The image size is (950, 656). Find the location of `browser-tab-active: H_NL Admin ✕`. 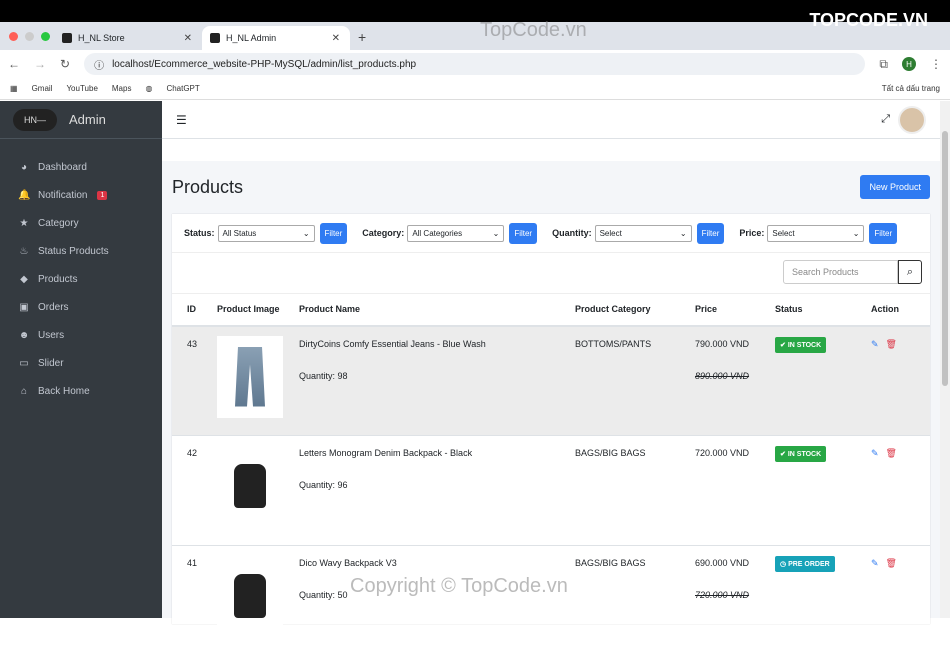

browser-tab-active: H_NL Admin ✕ is located at coordinates (276, 38).